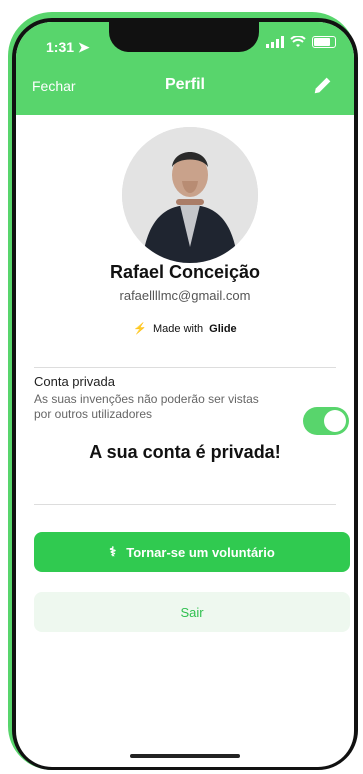 The height and width of the screenshot is (774, 363). What do you see at coordinates (178, 328) in the screenshot?
I see `badge-text: Made with` at bounding box center [178, 328].